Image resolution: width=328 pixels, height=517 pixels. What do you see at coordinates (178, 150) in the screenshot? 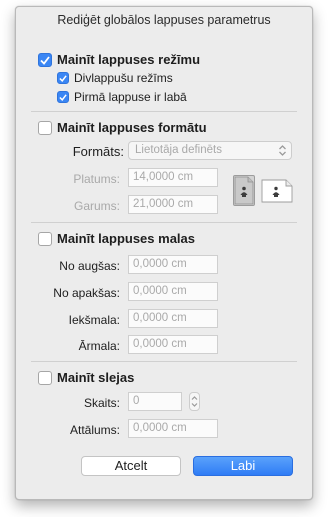
I see `format-popup-value: Lietotāja definēts` at bounding box center [178, 150].